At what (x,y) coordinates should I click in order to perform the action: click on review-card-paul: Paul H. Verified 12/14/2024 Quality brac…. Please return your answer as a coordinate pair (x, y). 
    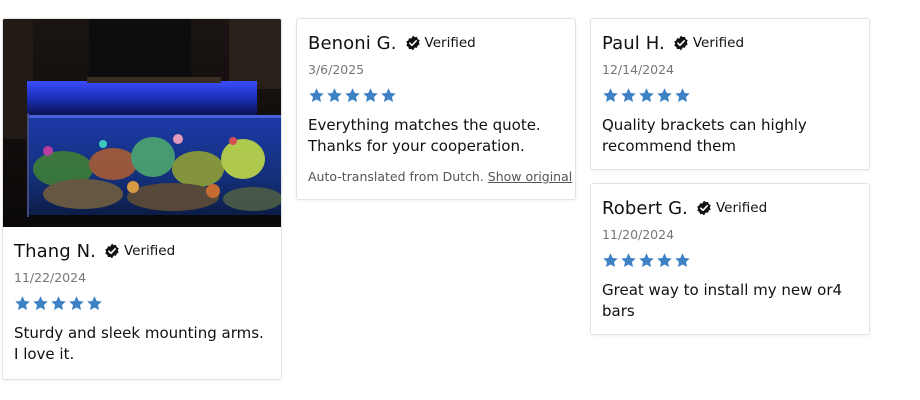
    Looking at the image, I should click on (730, 94).